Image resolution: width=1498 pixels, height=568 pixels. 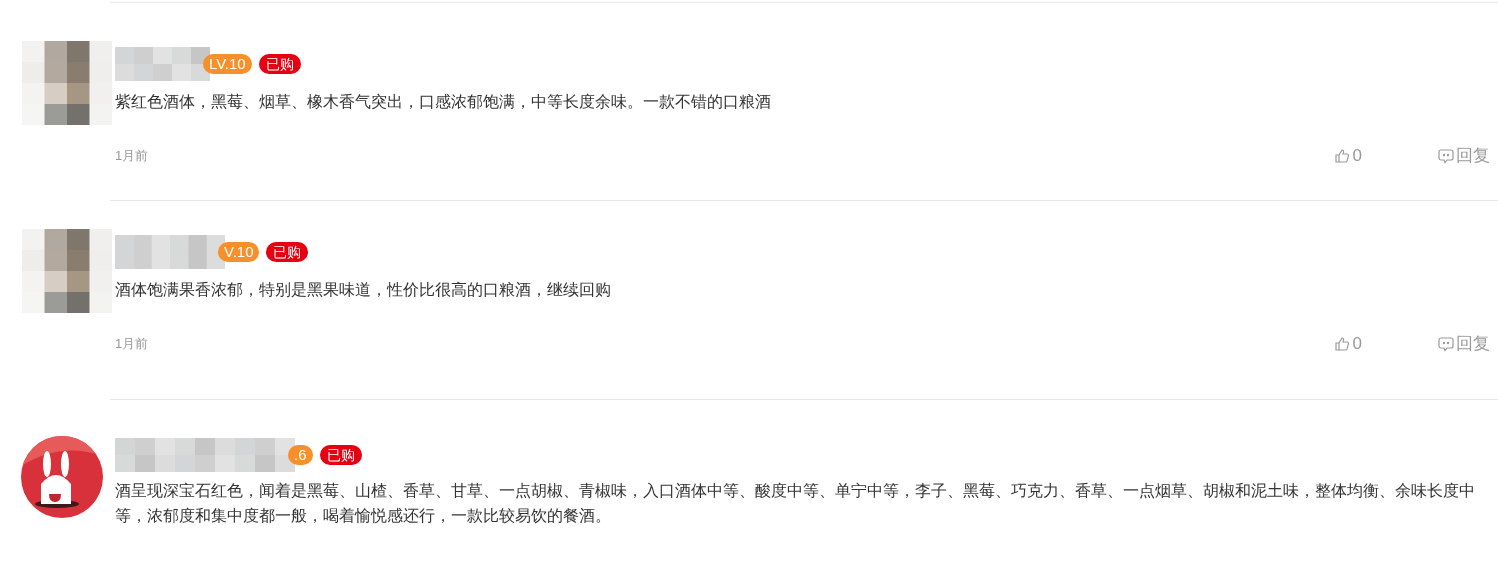 What do you see at coordinates (363, 290) in the screenshot?
I see `comment-text: 酒体饱满果香浓郁，特别是黑果味道，性价比很高的口粮酒，继续回购` at bounding box center [363, 290].